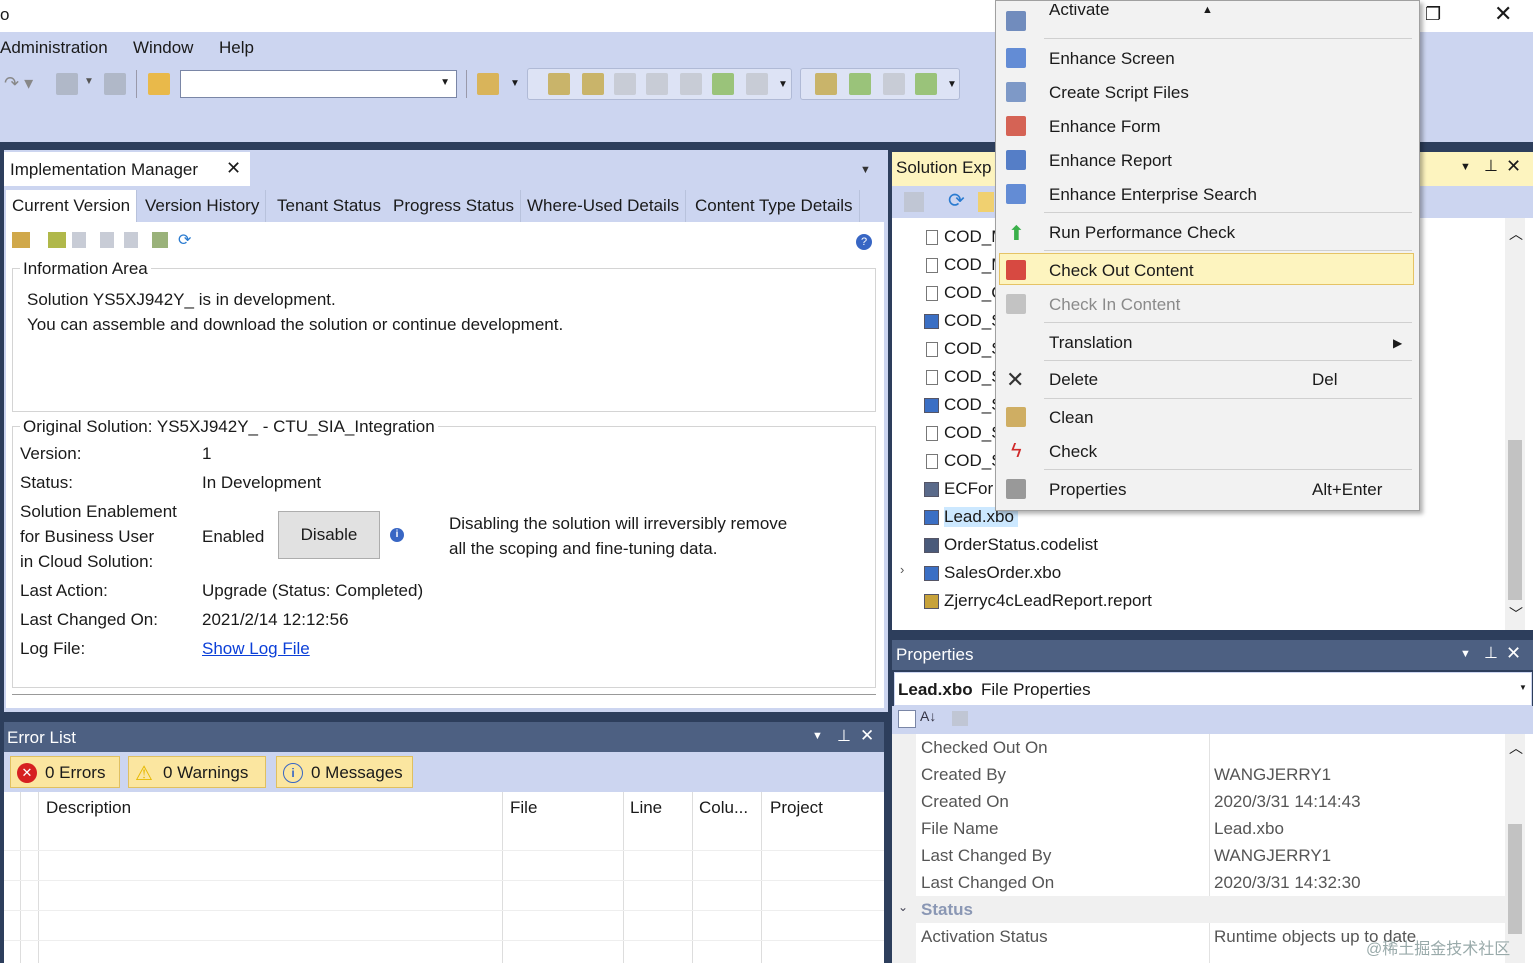 The width and height of the screenshot is (1533, 963). I want to click on sort-az-icon: A↓, so click(928, 716).